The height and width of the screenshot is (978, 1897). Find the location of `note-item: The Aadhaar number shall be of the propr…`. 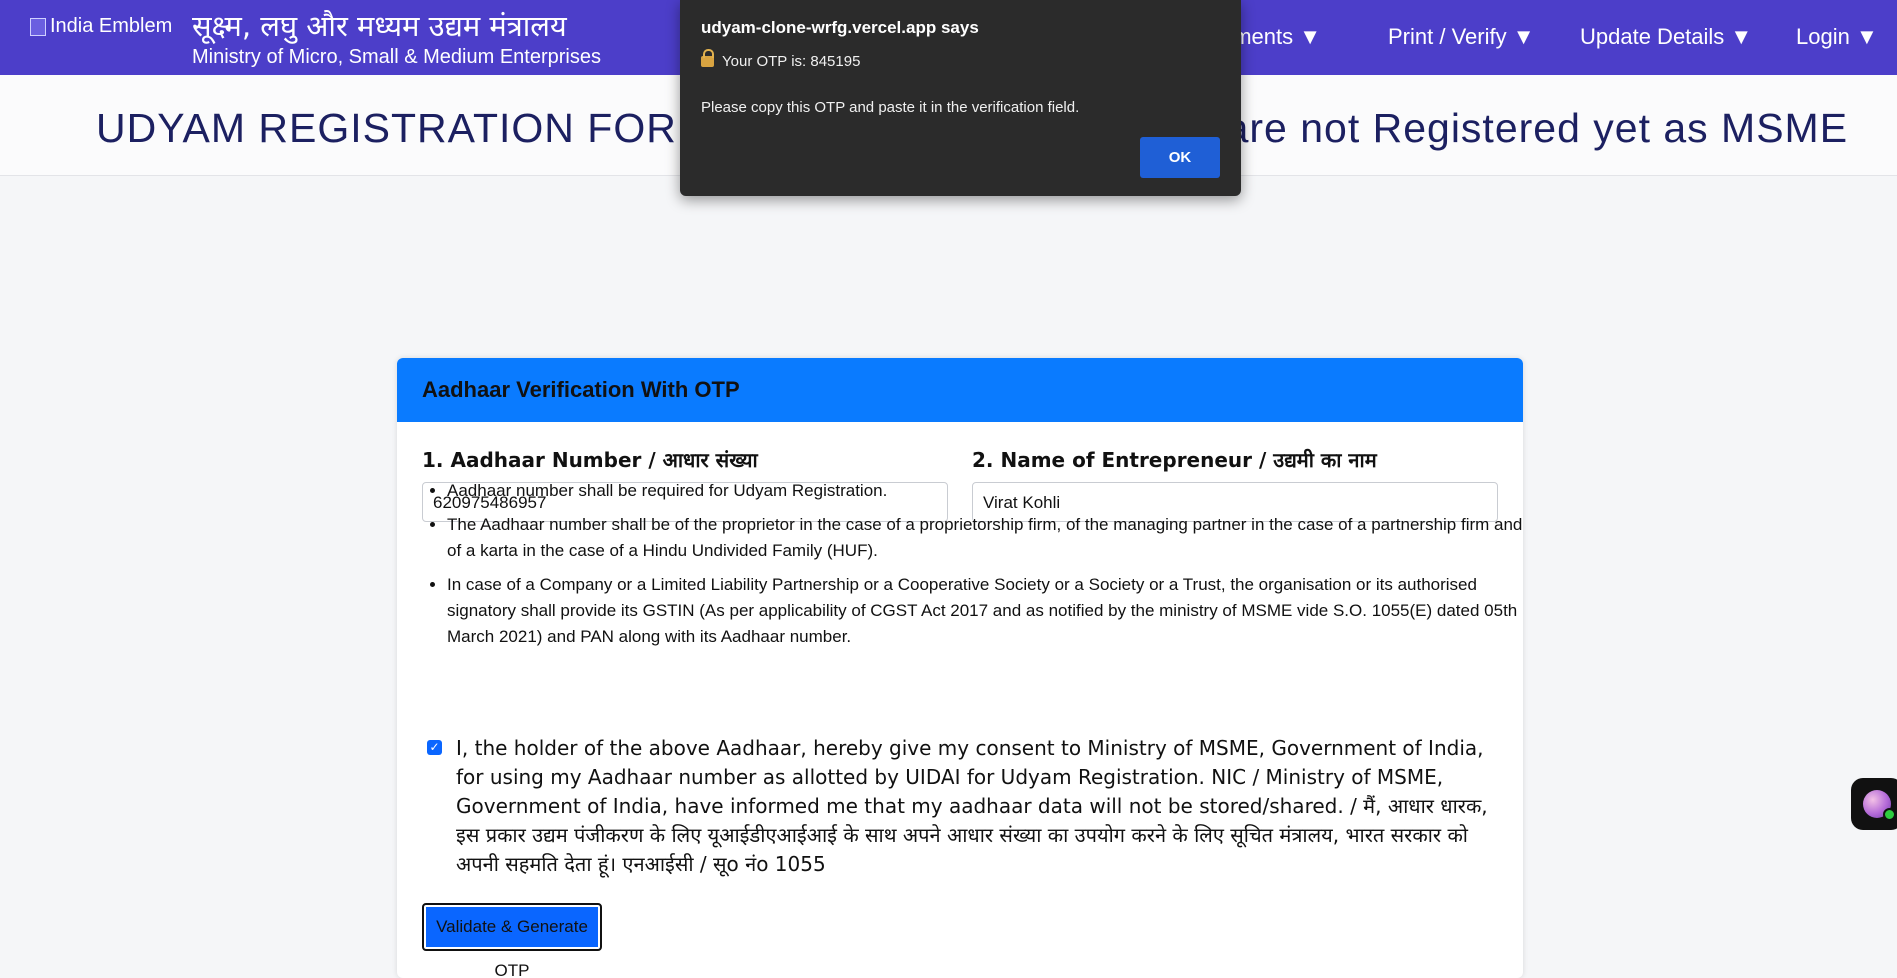

note-item: The Aadhaar number shall be of the propr… is located at coordinates (985, 538).